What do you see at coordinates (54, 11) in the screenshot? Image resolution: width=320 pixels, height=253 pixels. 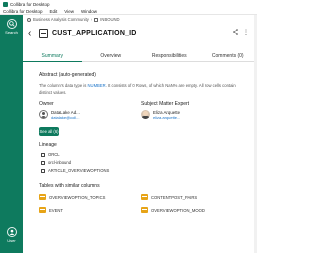 I see `menu-edit: Edit` at bounding box center [54, 11].